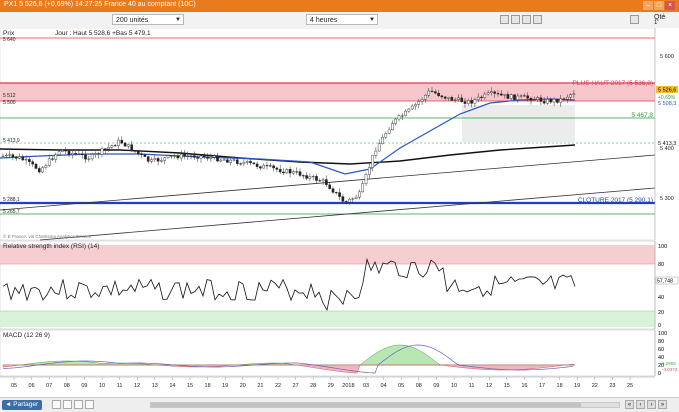 Image resolution: width=679 pixels, height=412 pixels. What do you see at coordinates (384, 386) in the screenshot?
I see `time-axis-label: 04` at bounding box center [384, 386].